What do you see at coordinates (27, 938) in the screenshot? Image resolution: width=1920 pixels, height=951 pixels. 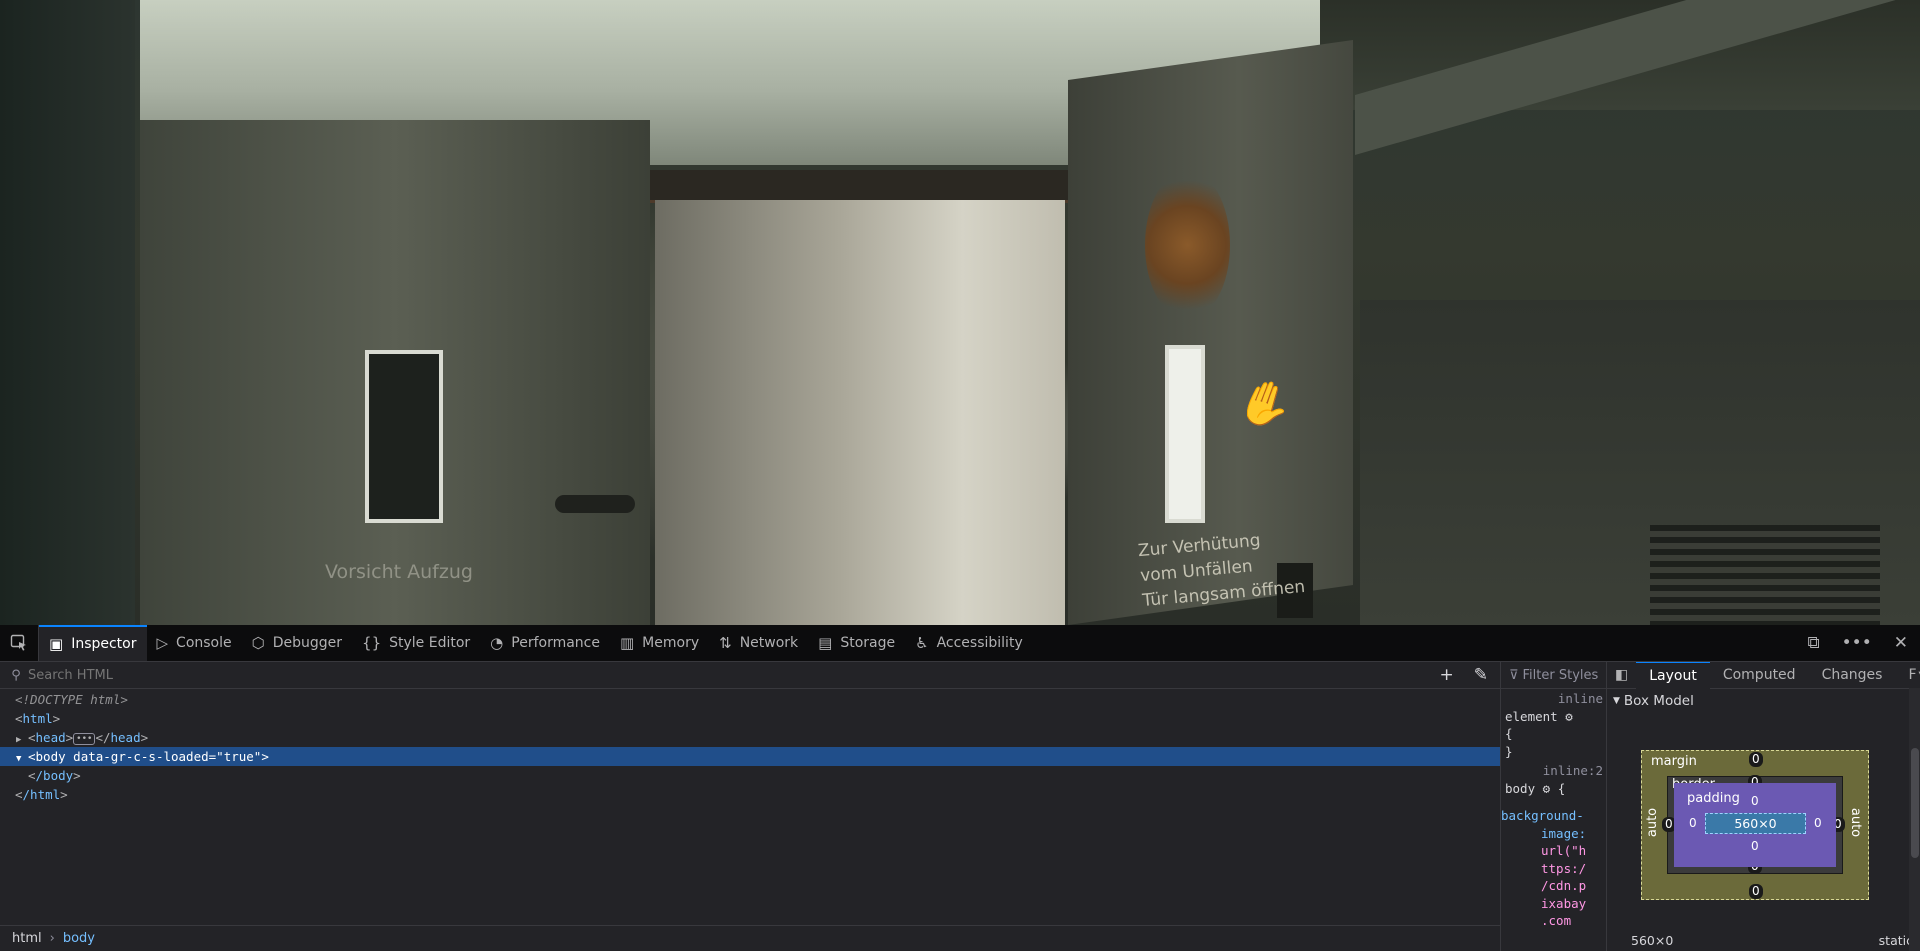 I see `breadcrumb-html: html` at bounding box center [27, 938].